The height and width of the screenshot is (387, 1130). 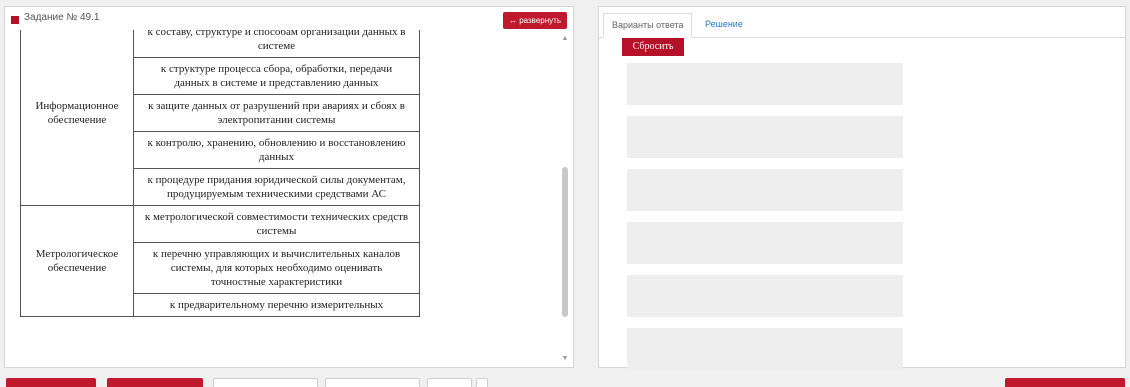 What do you see at coordinates (862, 22) in the screenshot?
I see `answer-tabs: Варианты ответа Решение` at bounding box center [862, 22].